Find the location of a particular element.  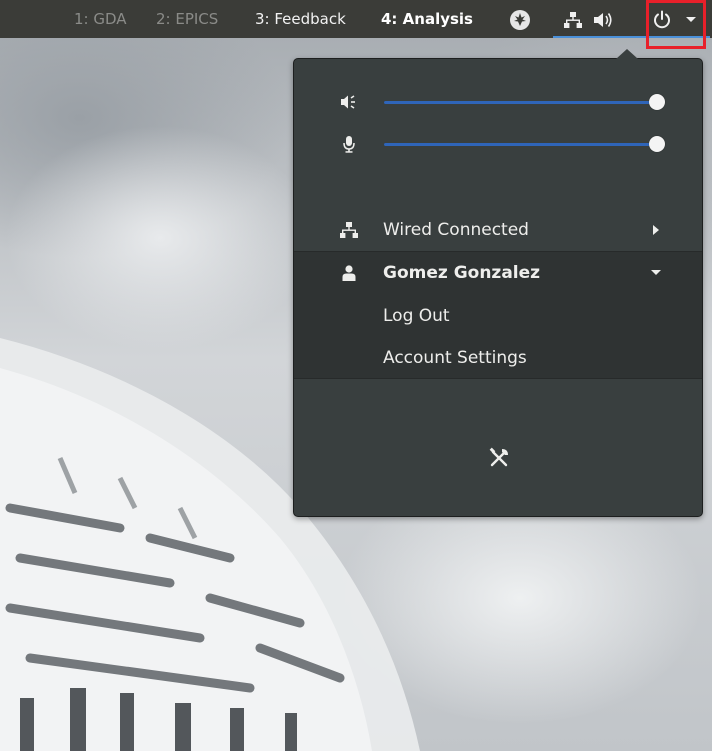

account-settings-item: Account Settings is located at coordinates (498, 358).